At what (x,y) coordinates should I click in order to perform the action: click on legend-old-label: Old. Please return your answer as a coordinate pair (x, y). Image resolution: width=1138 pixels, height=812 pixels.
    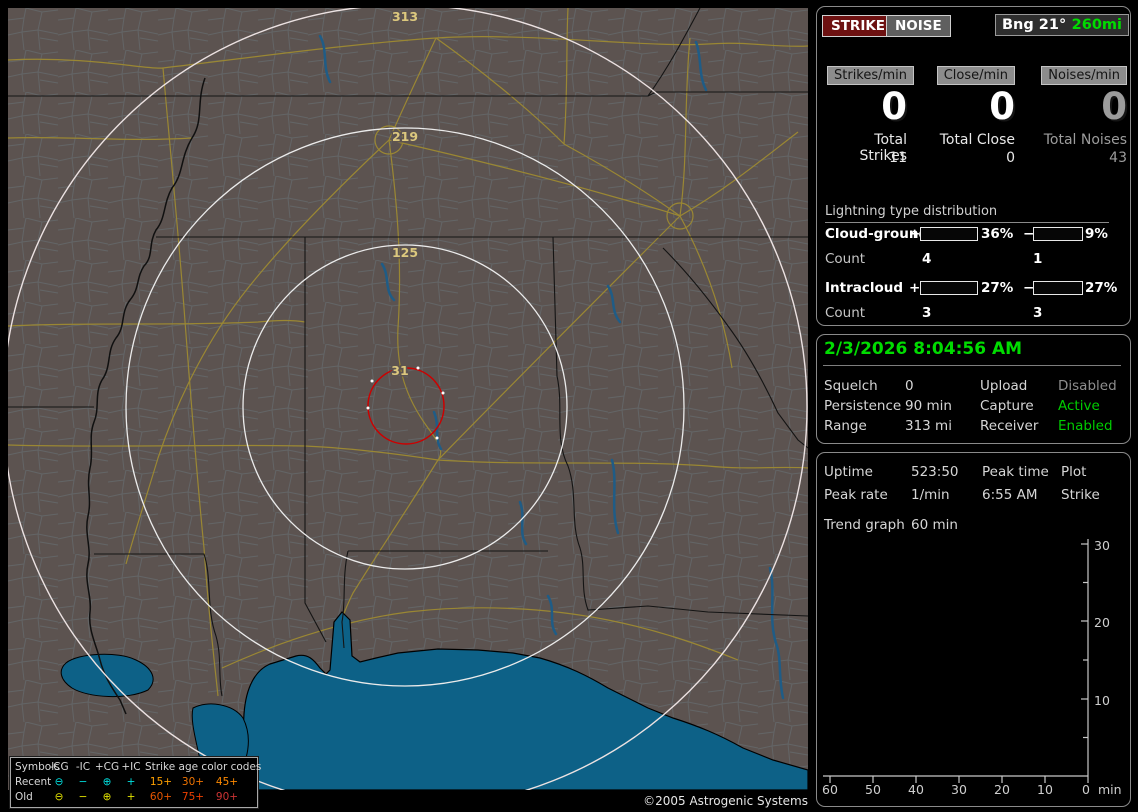
    Looking at the image, I should click on (24, 797).